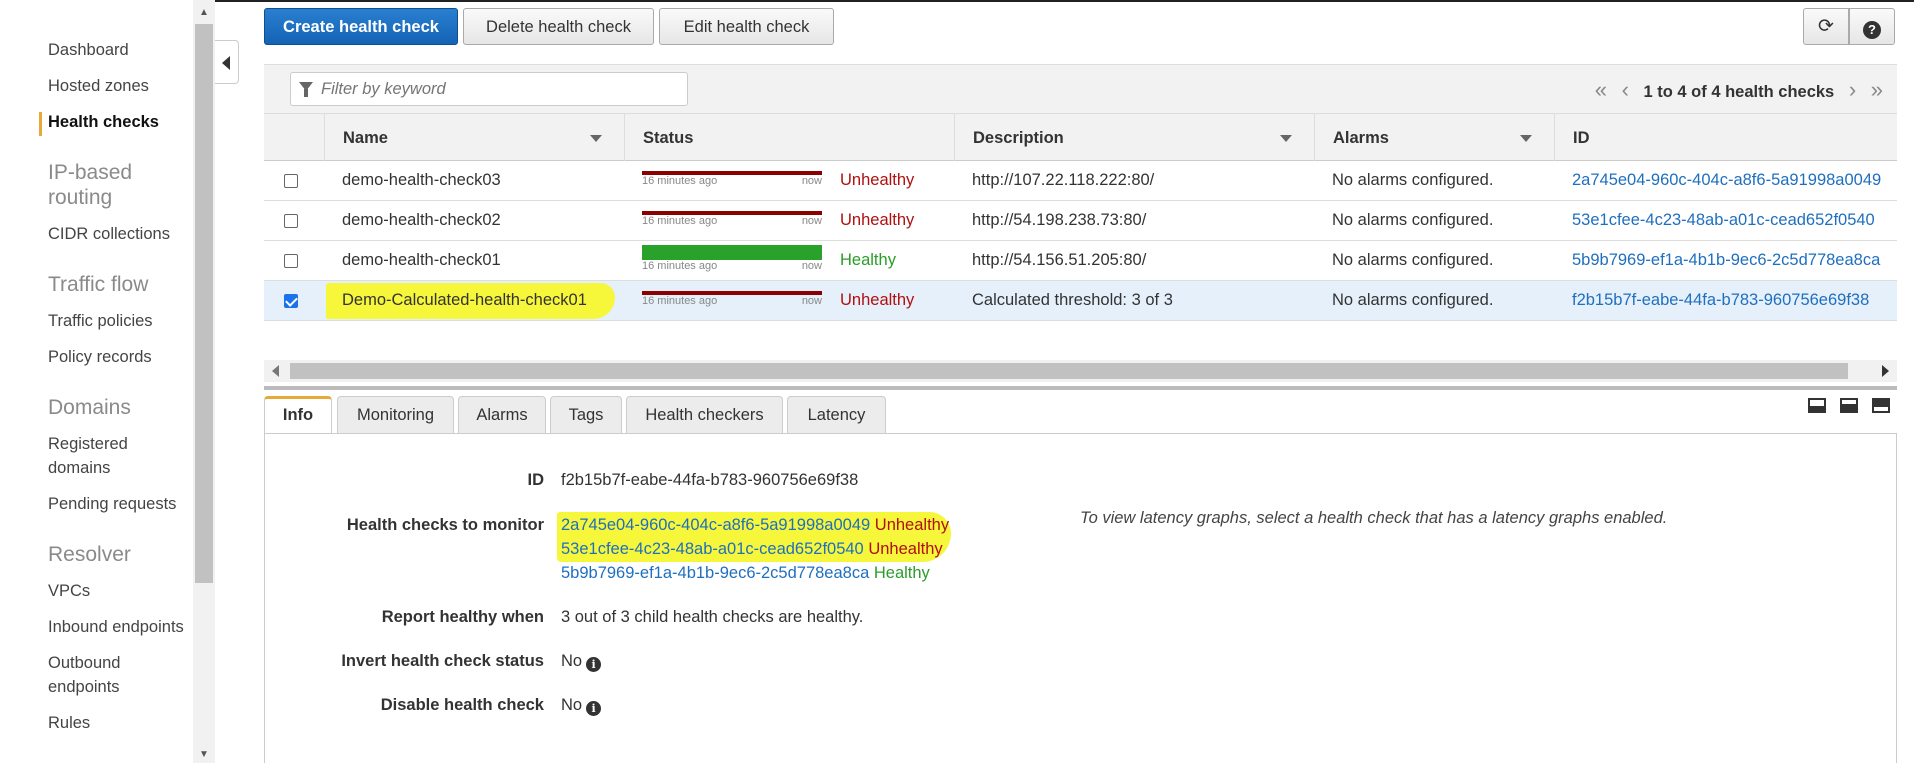  What do you see at coordinates (204, 303) in the screenshot?
I see `sidebar-scroll-thumb` at bounding box center [204, 303].